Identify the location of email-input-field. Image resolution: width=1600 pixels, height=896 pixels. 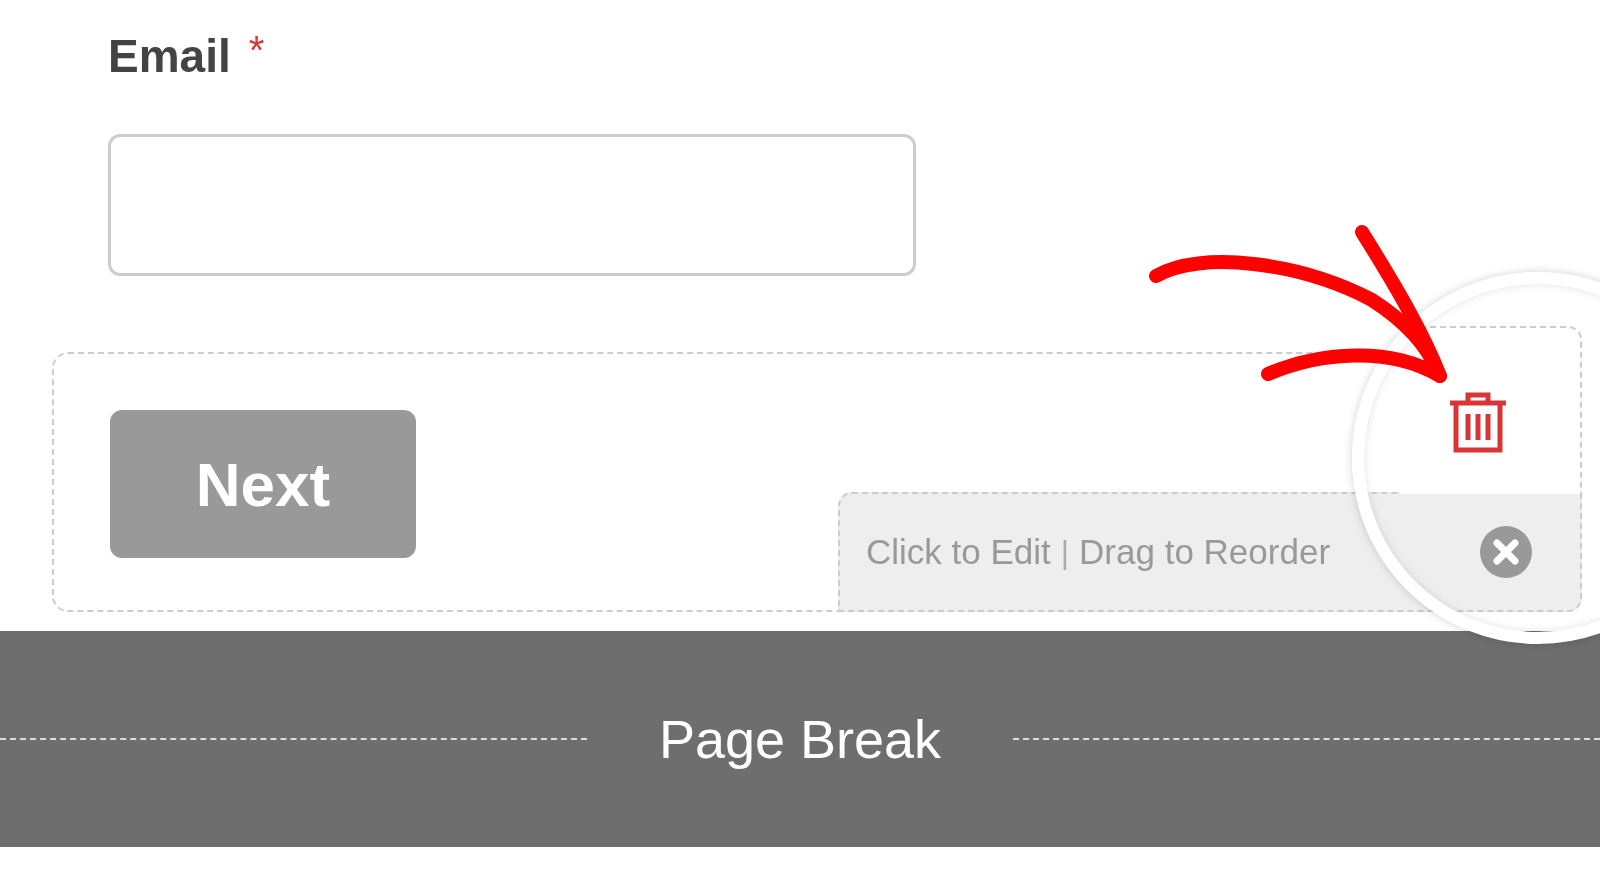
(512, 205).